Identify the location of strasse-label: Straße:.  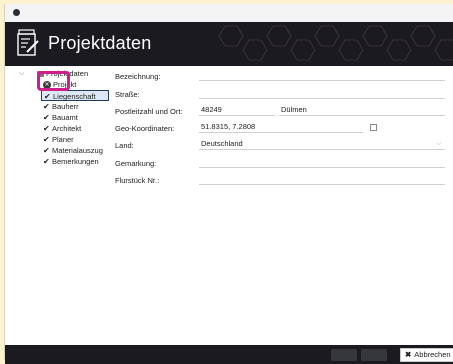
(127, 94).